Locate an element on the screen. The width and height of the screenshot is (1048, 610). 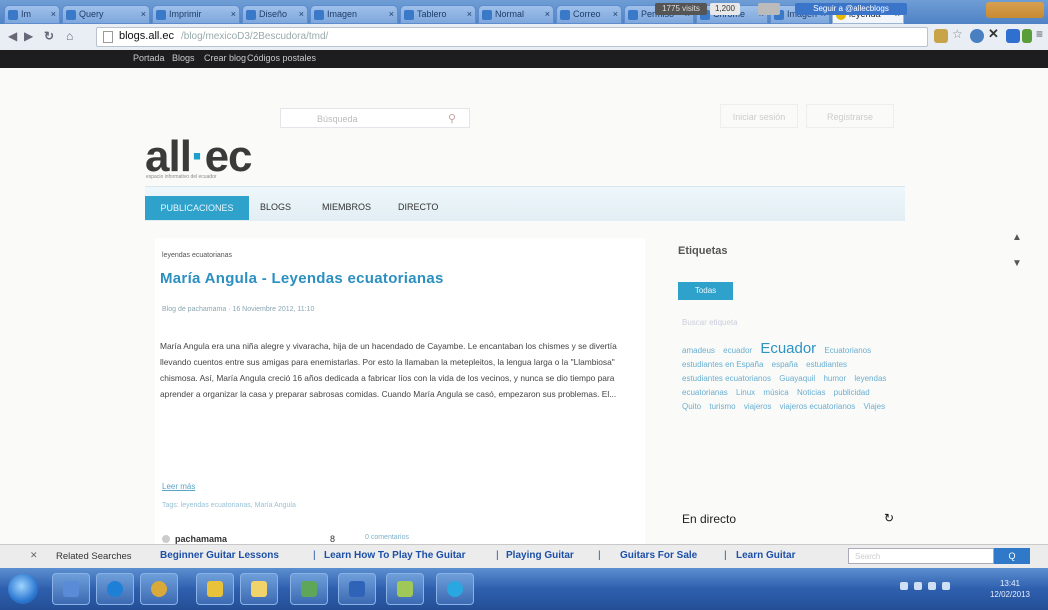
tag-link: publicidad is located at coordinates (852, 392).